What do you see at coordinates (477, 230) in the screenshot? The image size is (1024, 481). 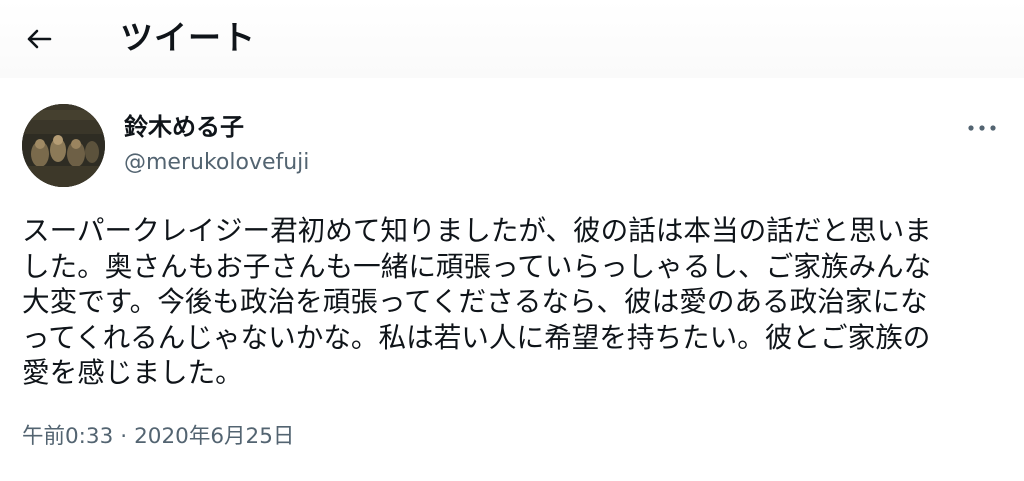 I see `tweet-text-line: スーパークレイジー君初めて知りましたが、彼の話は本当の話だと思いま` at bounding box center [477, 230].